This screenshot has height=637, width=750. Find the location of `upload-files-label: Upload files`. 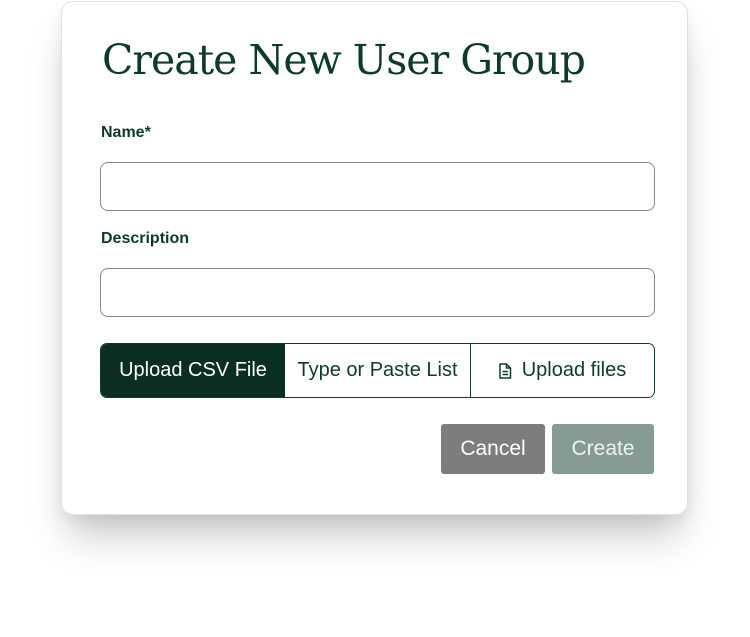

upload-files-label: Upload files is located at coordinates (574, 370).